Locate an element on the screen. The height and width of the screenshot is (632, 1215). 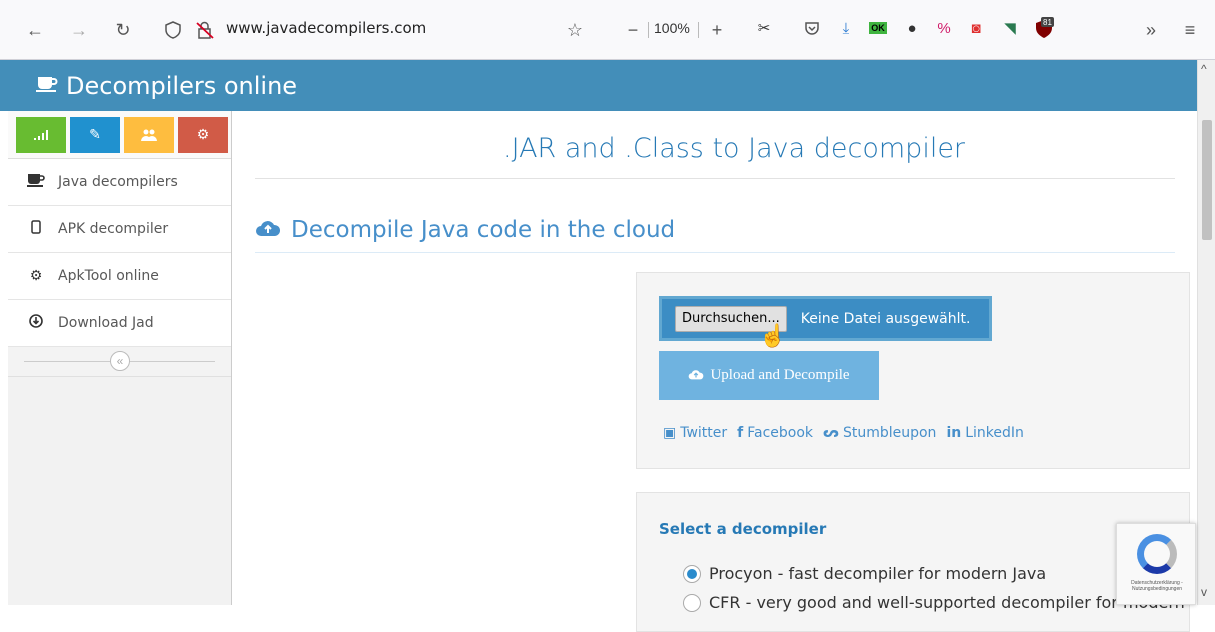
forward-arrow-icon: → is located at coordinates (79, 30).